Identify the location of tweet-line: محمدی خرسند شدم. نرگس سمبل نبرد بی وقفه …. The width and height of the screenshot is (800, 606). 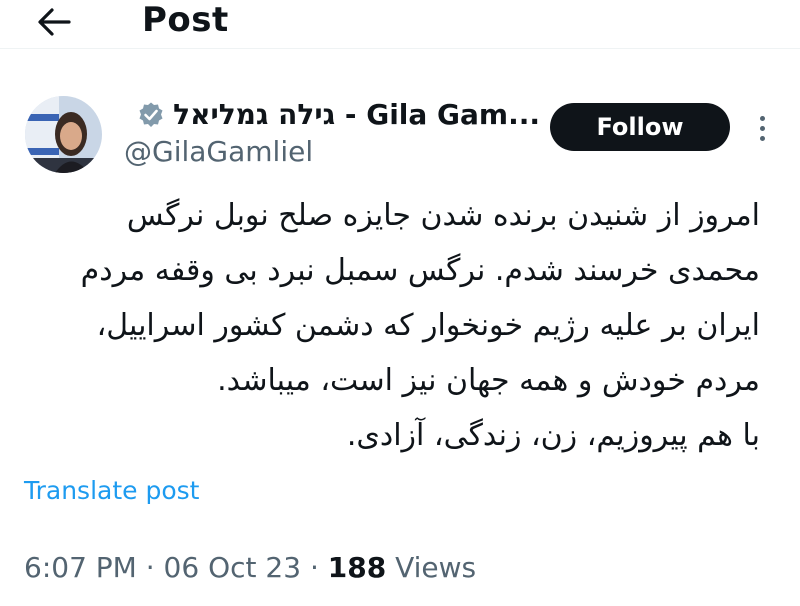
(420, 270).